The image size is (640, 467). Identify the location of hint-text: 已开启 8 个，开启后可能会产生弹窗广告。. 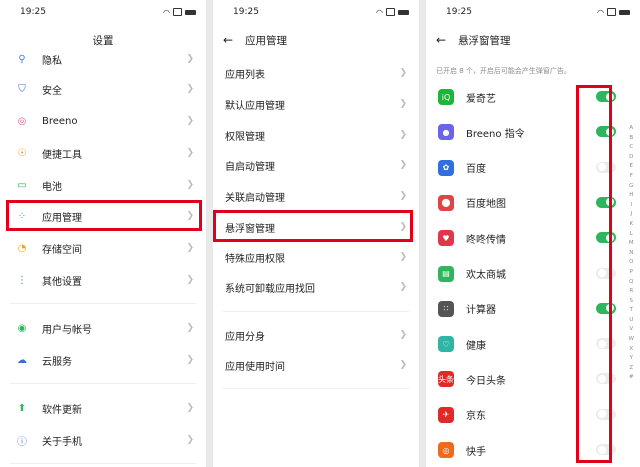
(503, 71).